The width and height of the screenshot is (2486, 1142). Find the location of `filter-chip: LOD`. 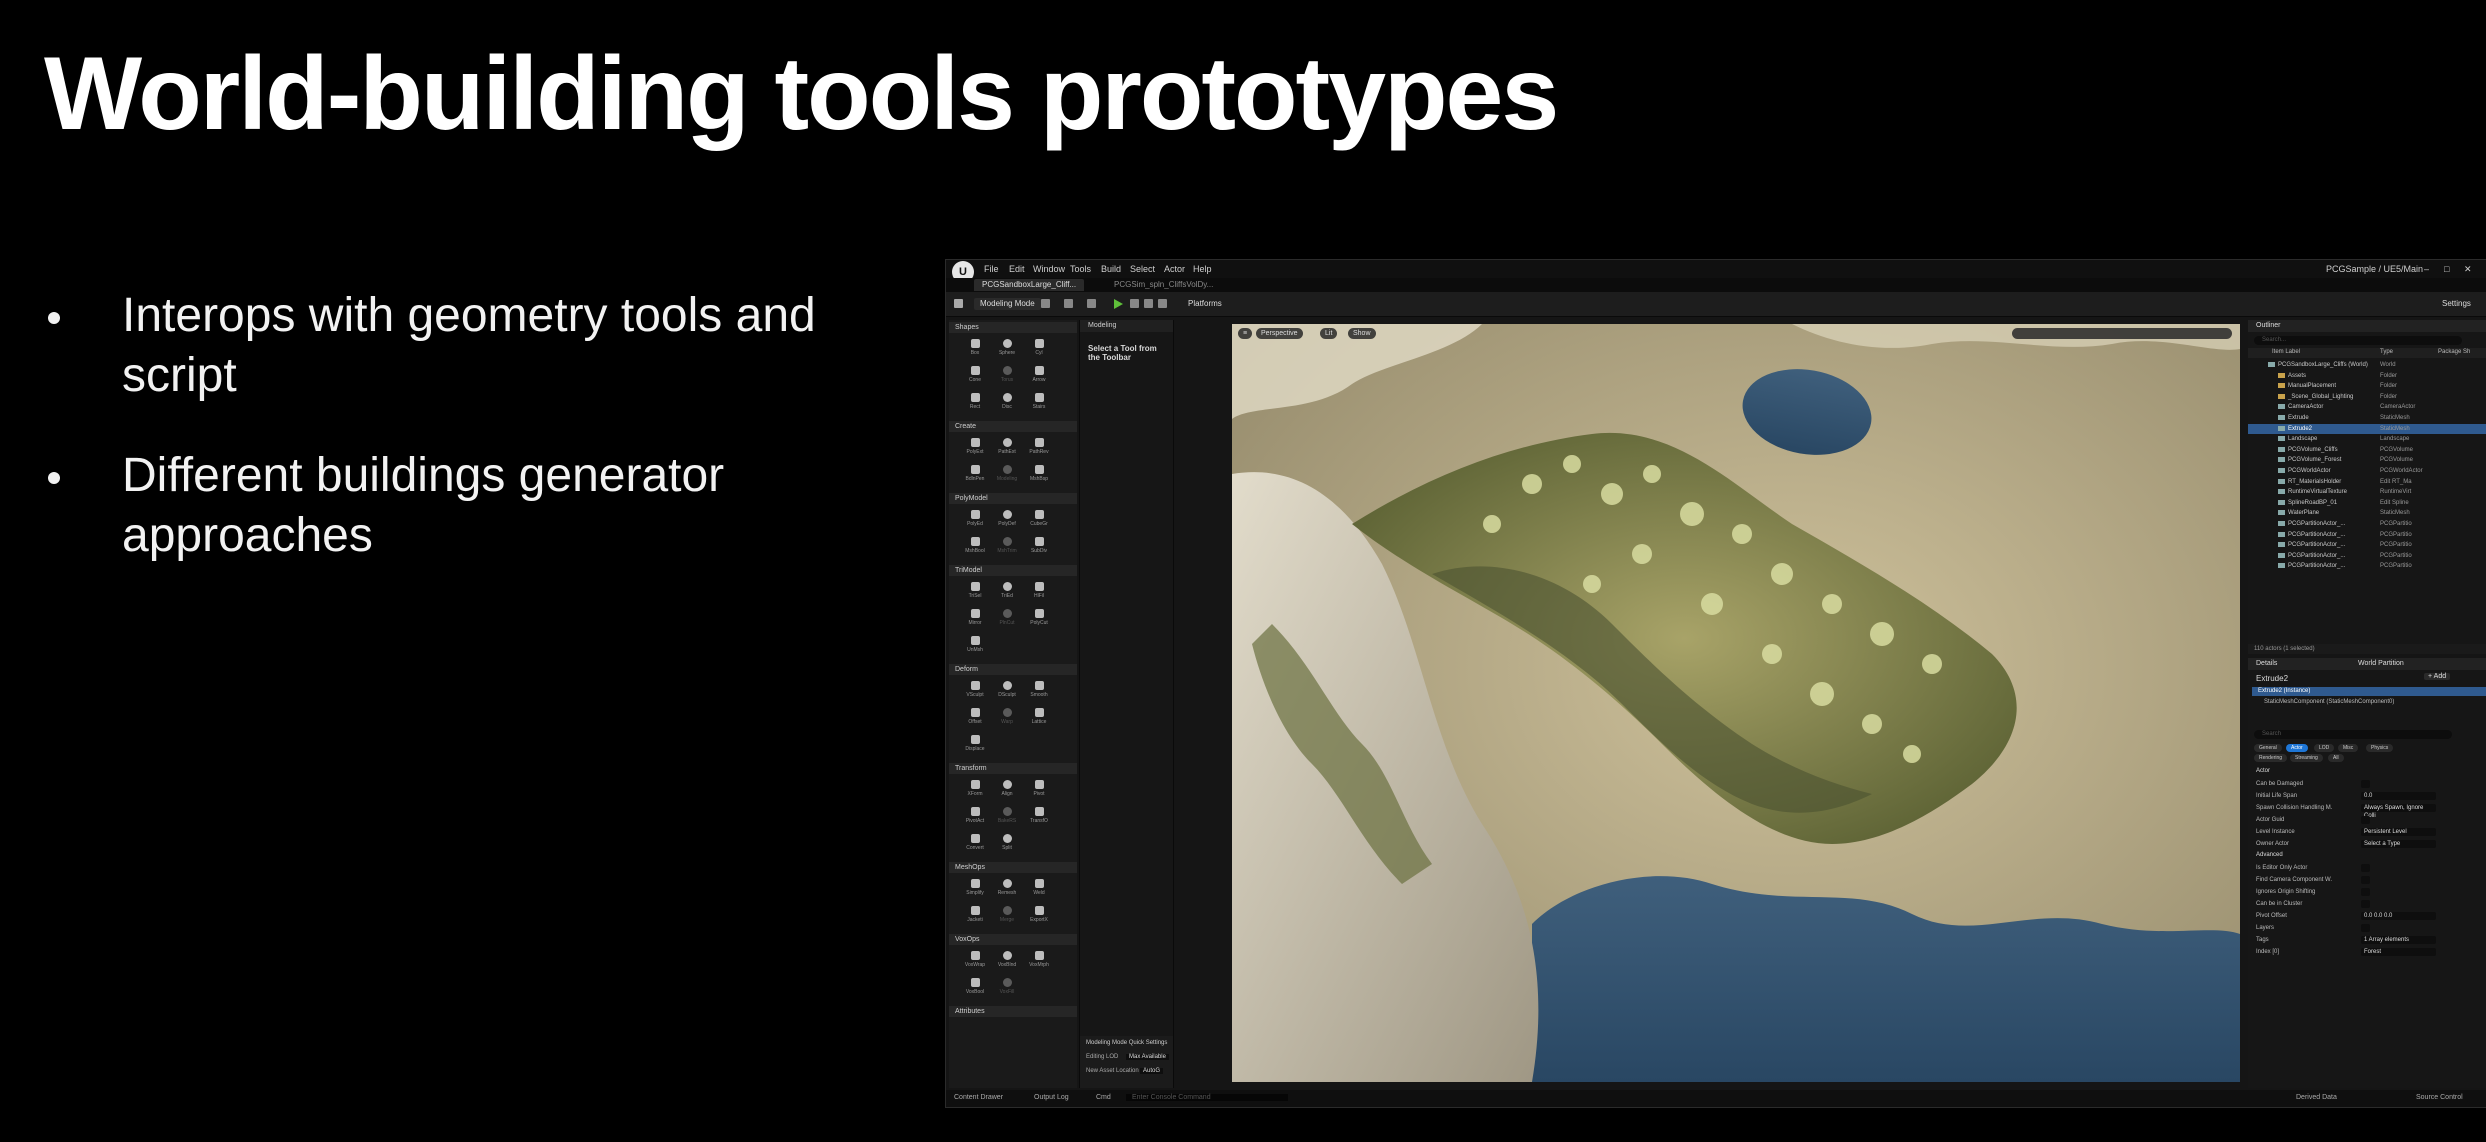

filter-chip: LOD is located at coordinates (2324, 748).